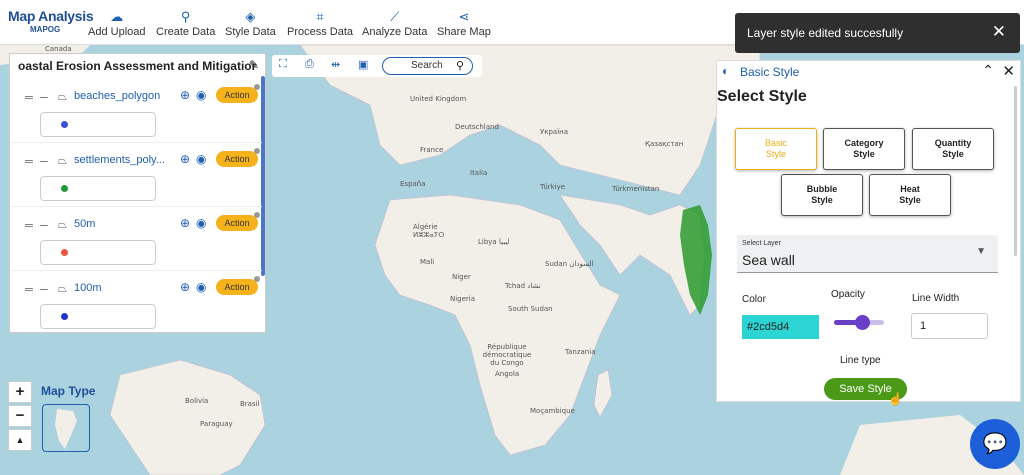  Describe the element at coordinates (776, 149) in the screenshot. I see `basic-style-button: Basic Style` at that location.